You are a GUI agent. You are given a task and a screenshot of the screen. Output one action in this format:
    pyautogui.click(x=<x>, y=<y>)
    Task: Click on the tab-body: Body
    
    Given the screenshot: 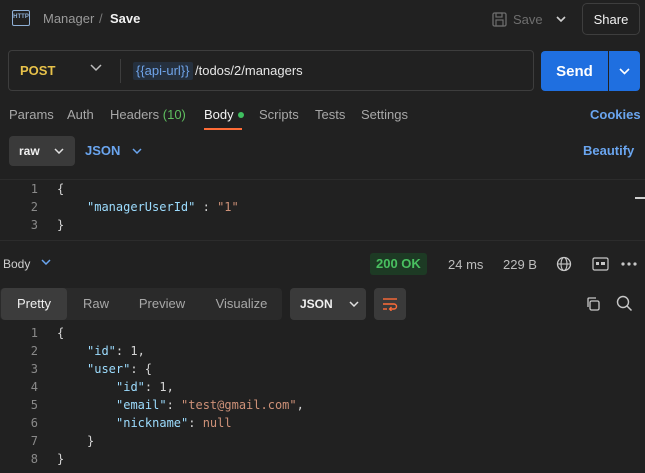 What is the action you would take?
    pyautogui.click(x=224, y=114)
    